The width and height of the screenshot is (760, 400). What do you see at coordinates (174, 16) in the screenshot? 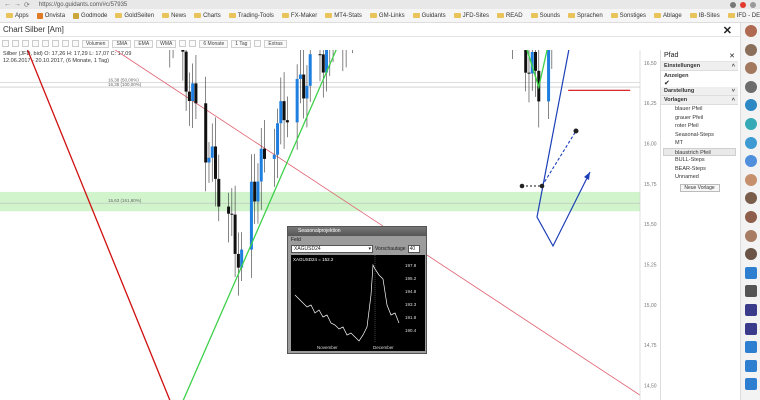
I see `bookmark-item: News` at bounding box center [174, 16].